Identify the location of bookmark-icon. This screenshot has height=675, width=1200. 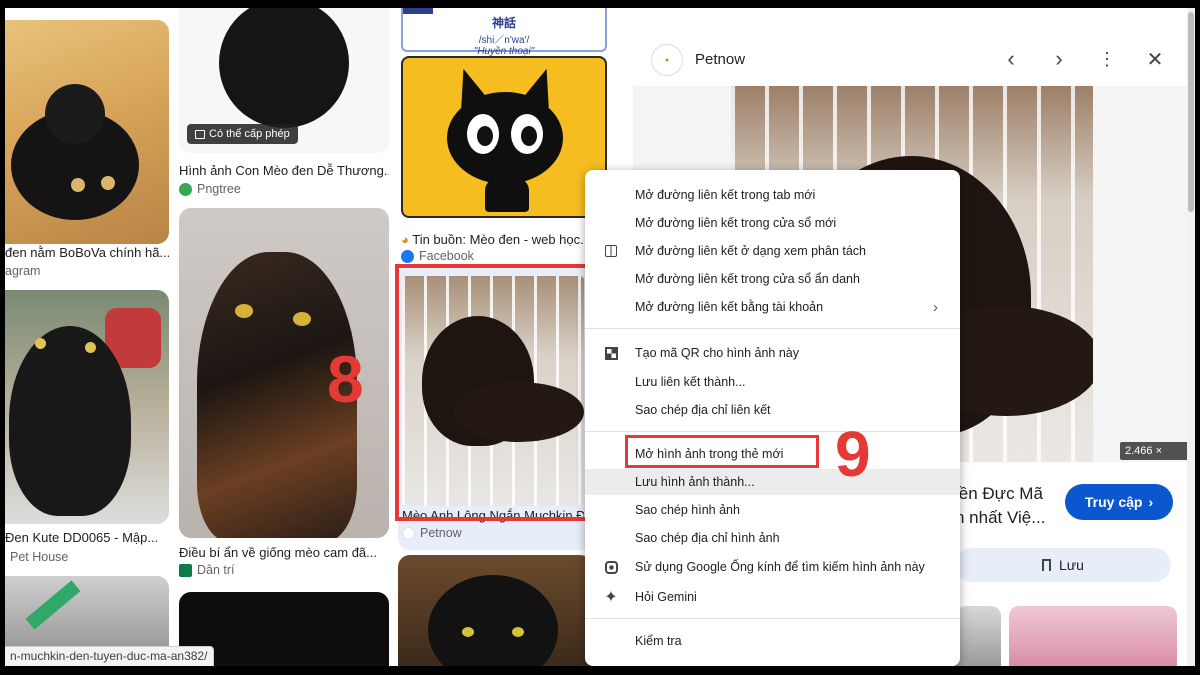
(1047, 565).